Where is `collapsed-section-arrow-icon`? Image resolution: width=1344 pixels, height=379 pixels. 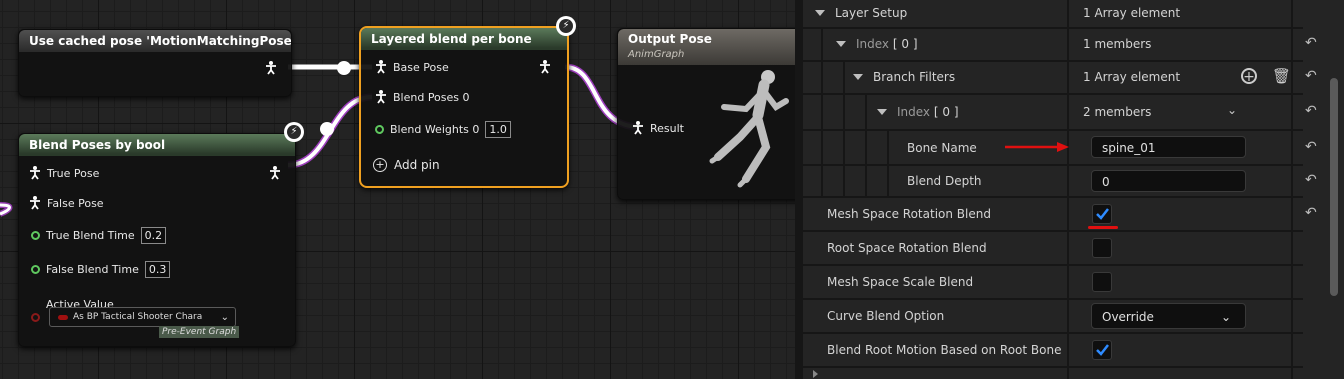 collapsed-section-arrow-icon is located at coordinates (815, 374).